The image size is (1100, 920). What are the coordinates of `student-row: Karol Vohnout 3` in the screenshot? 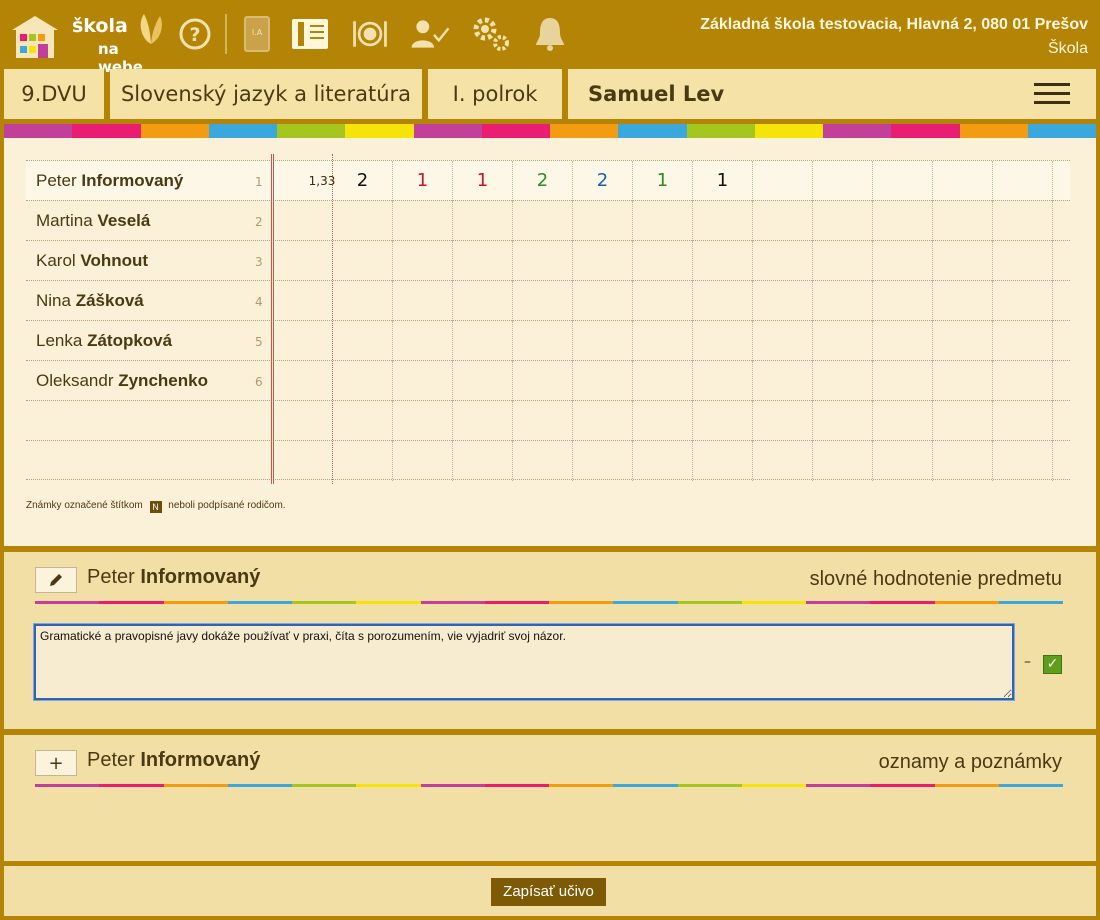 It's located at (548, 260).